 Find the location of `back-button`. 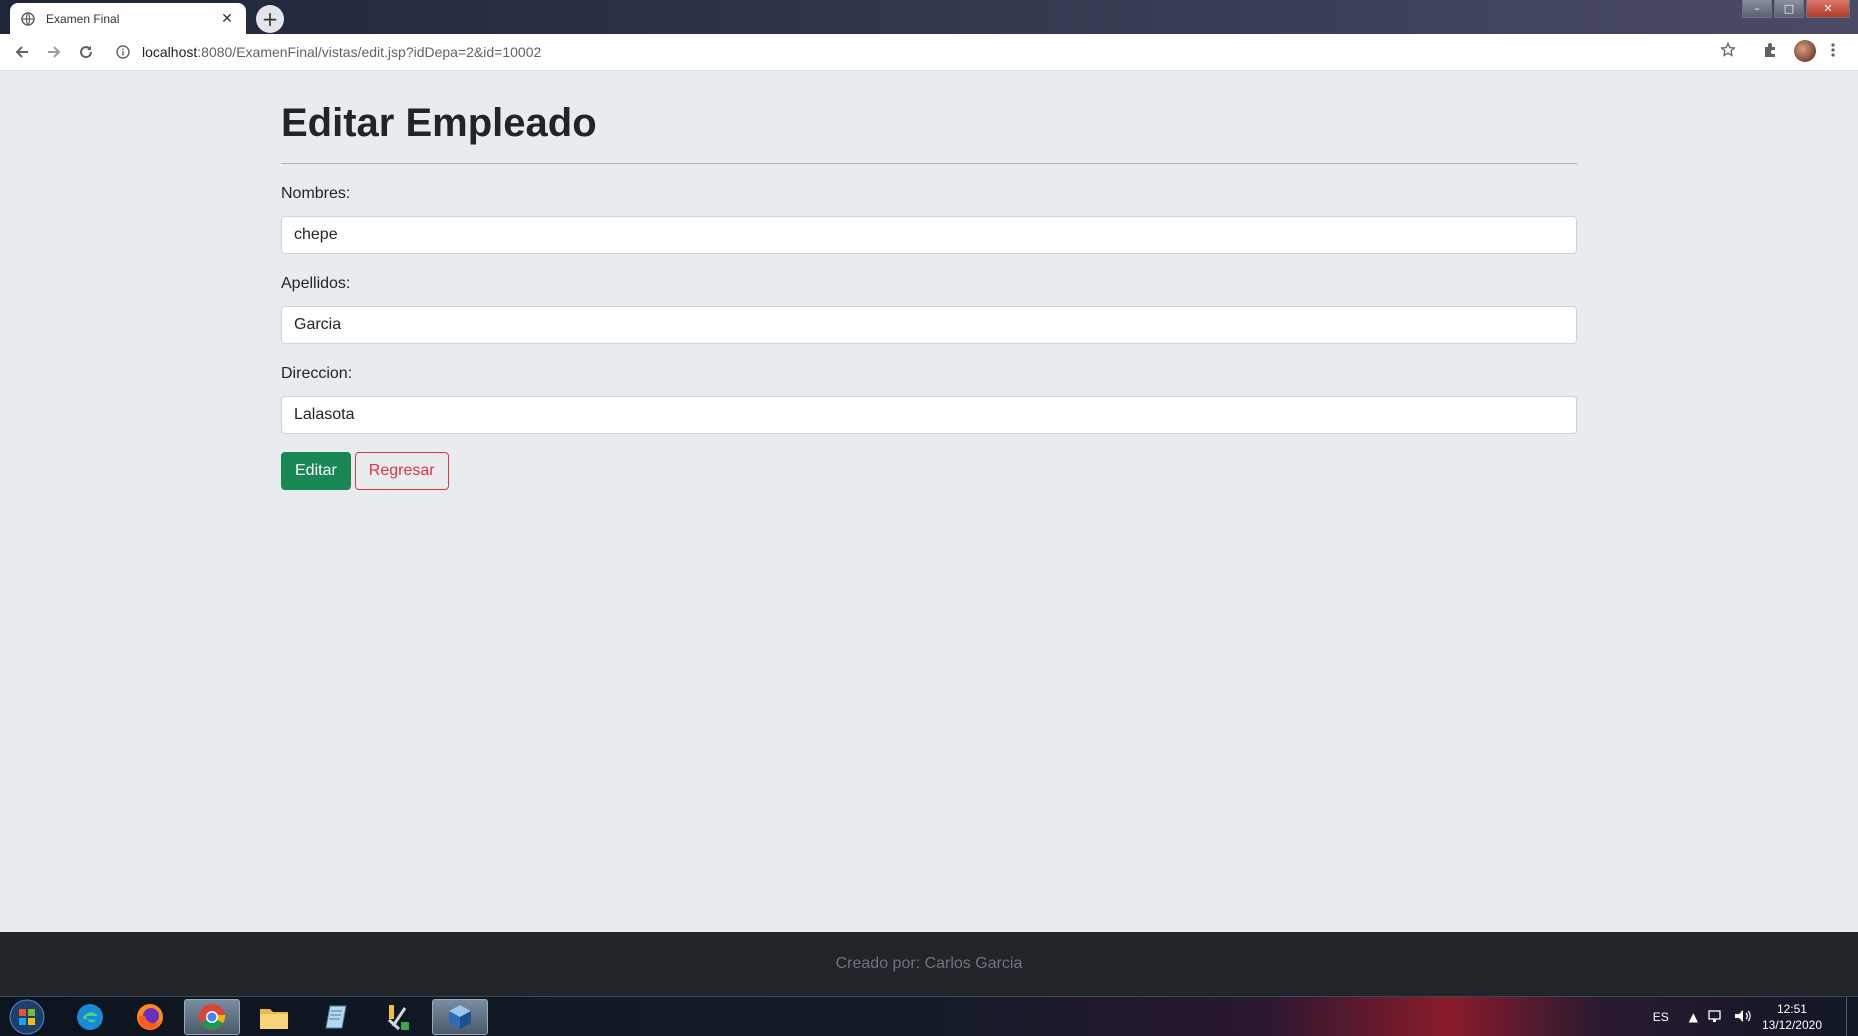

back-button is located at coordinates (22, 52).